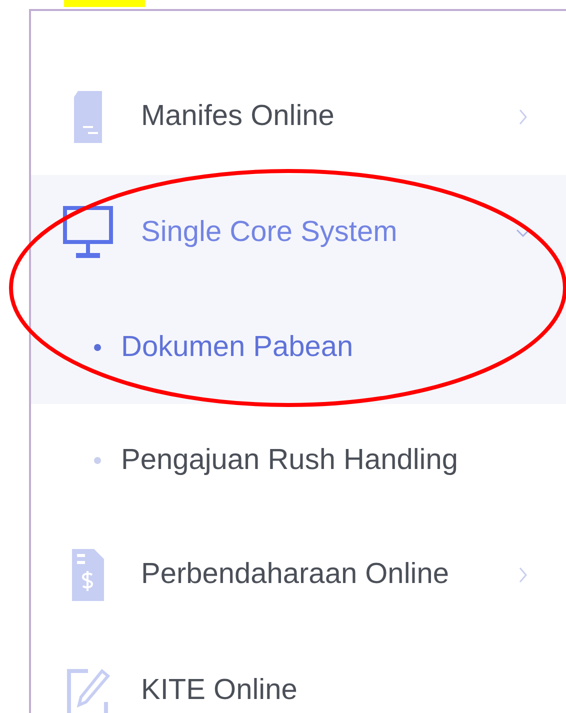 The height and width of the screenshot is (713, 566). I want to click on menu-label: Perbendaharaan Online, so click(295, 574).